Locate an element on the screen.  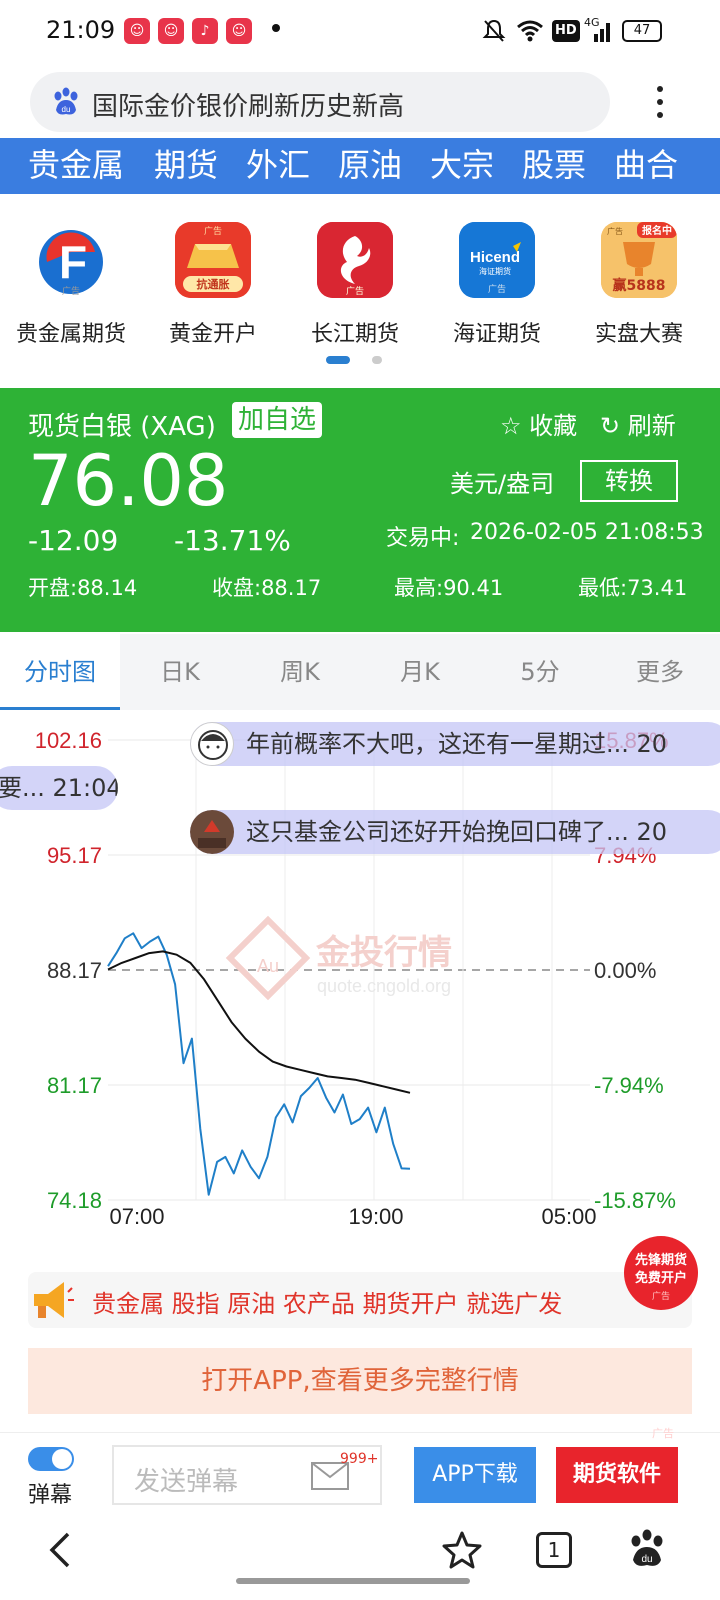
tabs-count-button: 1 is located at coordinates (554, 1550).